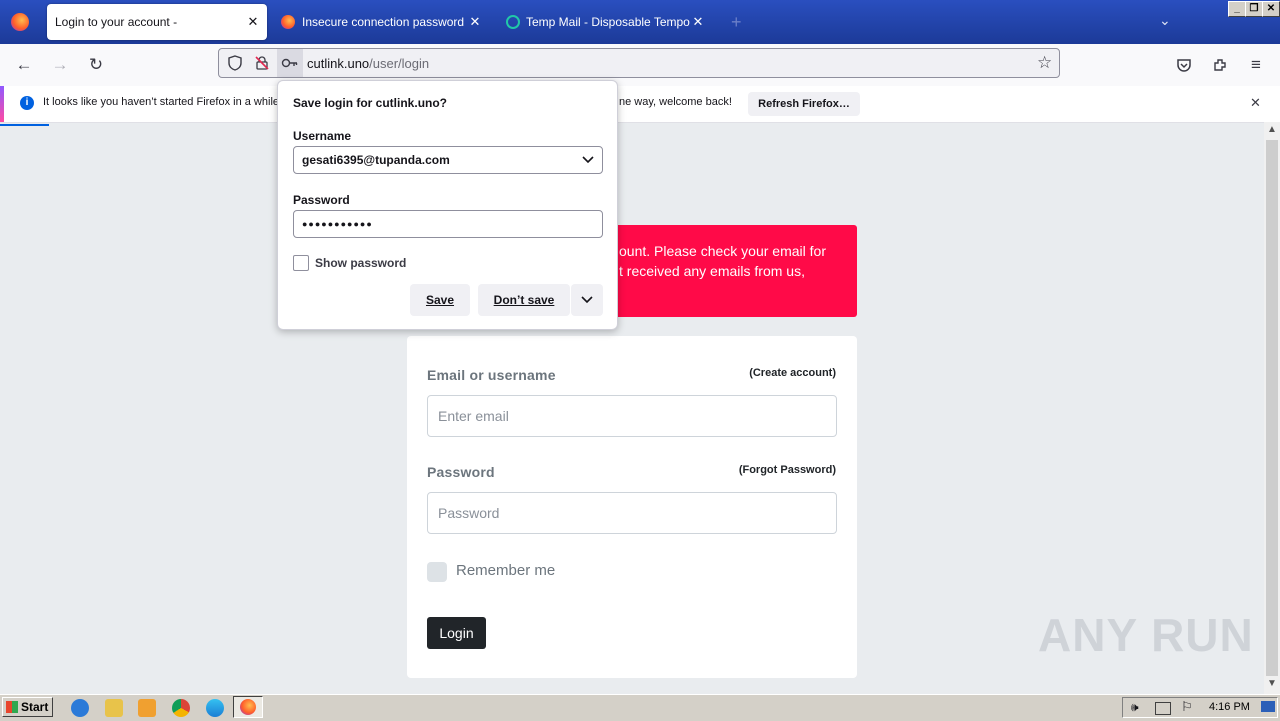  Describe the element at coordinates (440, 300) in the screenshot. I see `save-button: Save` at that location.